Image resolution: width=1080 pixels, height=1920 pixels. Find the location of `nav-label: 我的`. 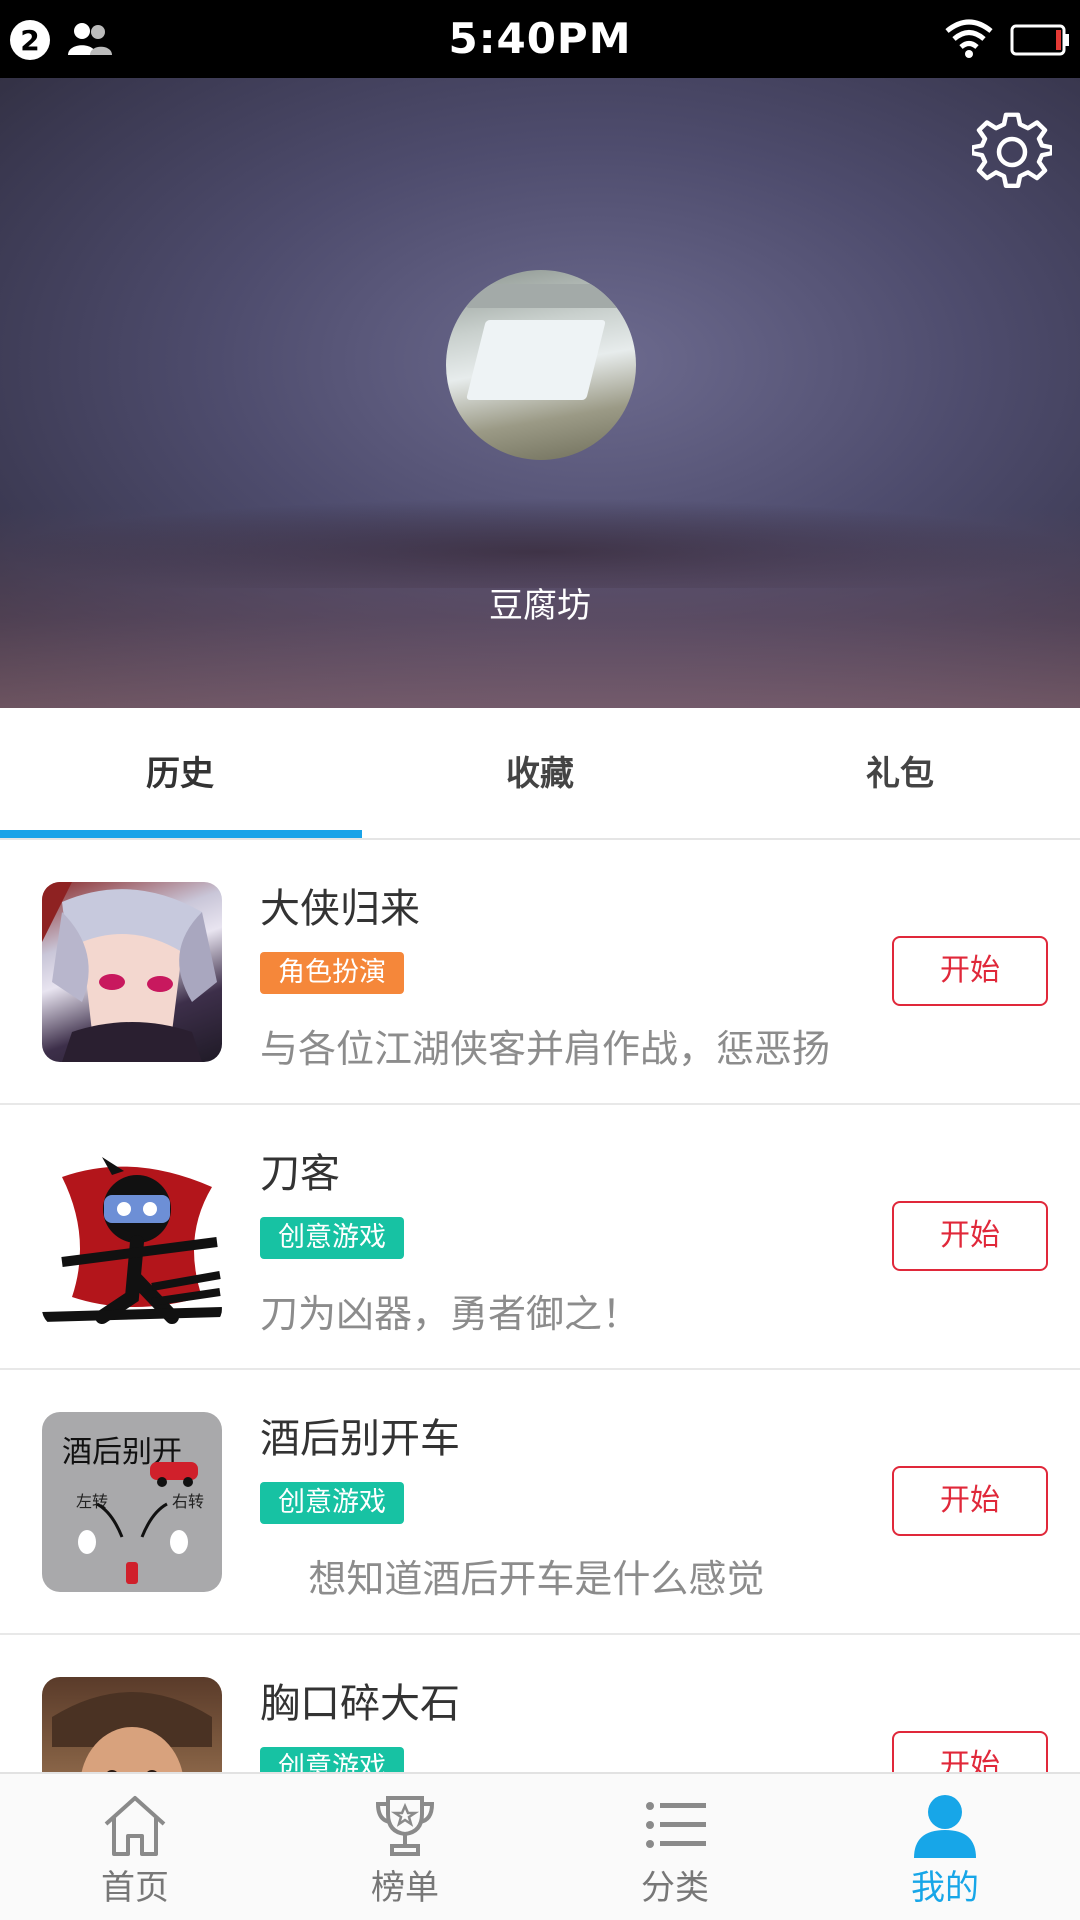

nav-label: 我的 is located at coordinates (945, 1888).